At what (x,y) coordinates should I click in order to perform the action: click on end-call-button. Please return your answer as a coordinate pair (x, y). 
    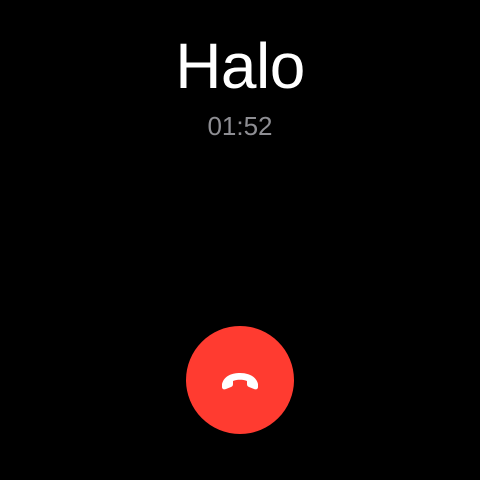
    Looking at the image, I should click on (240, 380).